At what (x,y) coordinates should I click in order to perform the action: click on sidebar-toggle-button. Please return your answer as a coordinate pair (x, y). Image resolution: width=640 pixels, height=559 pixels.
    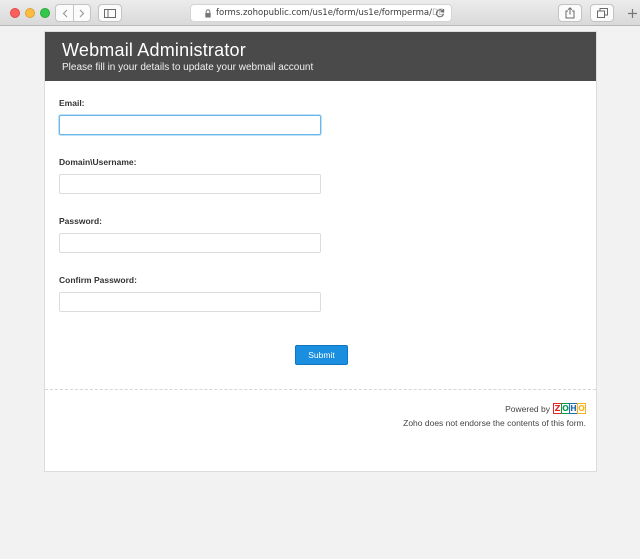
    Looking at the image, I should click on (110, 13).